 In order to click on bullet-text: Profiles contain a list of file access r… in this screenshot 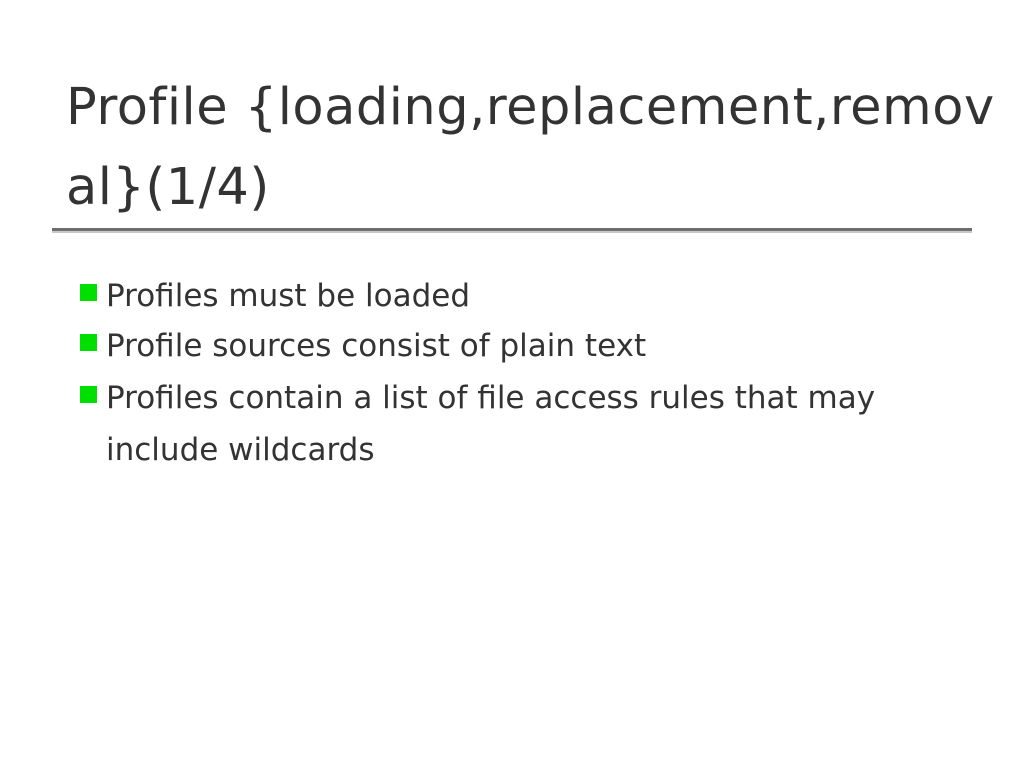, I will do `click(491, 424)`.